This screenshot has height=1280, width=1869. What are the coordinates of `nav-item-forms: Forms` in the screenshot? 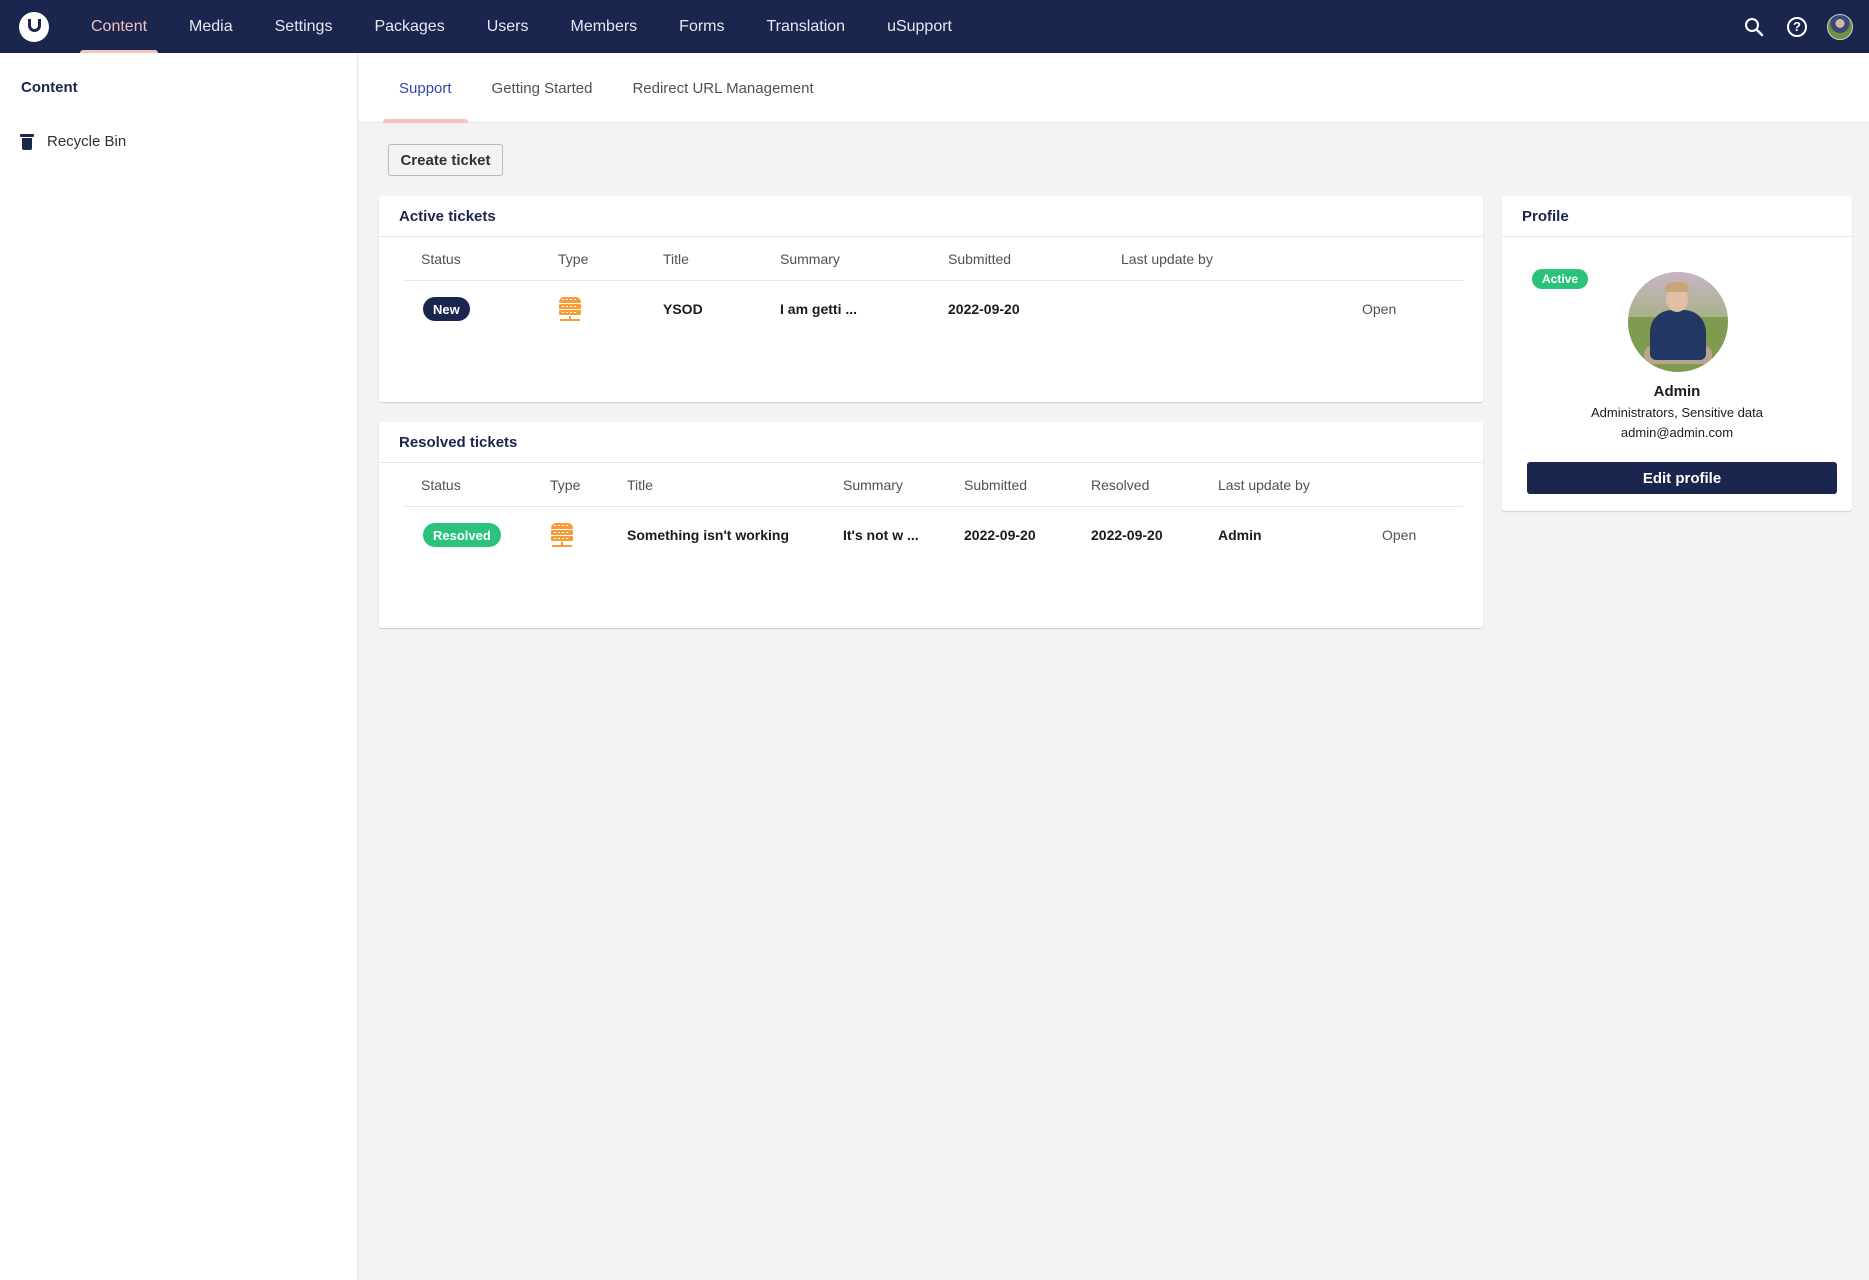 It's located at (701, 26).